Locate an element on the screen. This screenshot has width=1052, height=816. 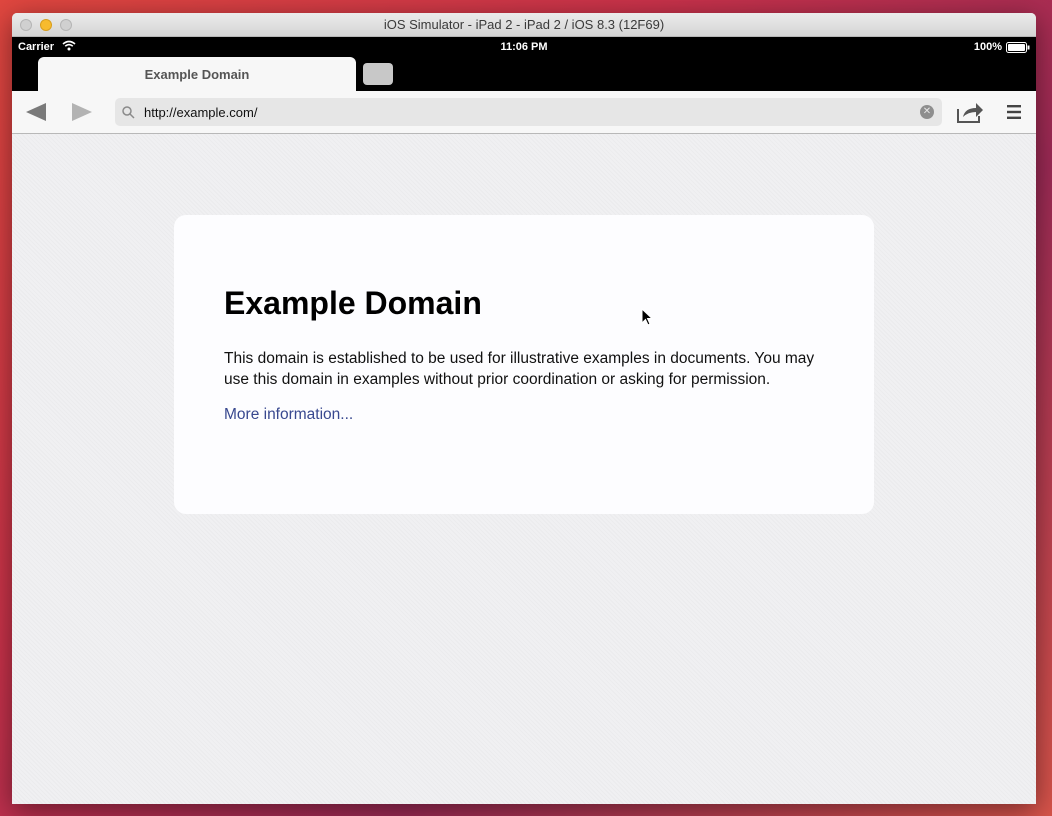
page-heading: Example Domain is located at coordinates (353, 303).